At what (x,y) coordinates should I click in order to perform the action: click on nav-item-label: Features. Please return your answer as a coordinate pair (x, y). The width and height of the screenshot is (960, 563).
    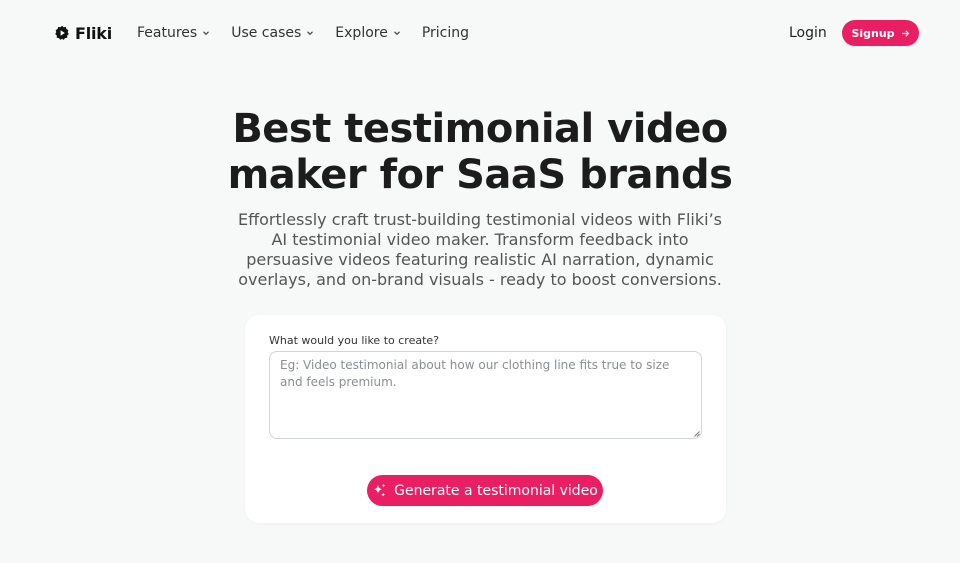
    Looking at the image, I should click on (167, 33).